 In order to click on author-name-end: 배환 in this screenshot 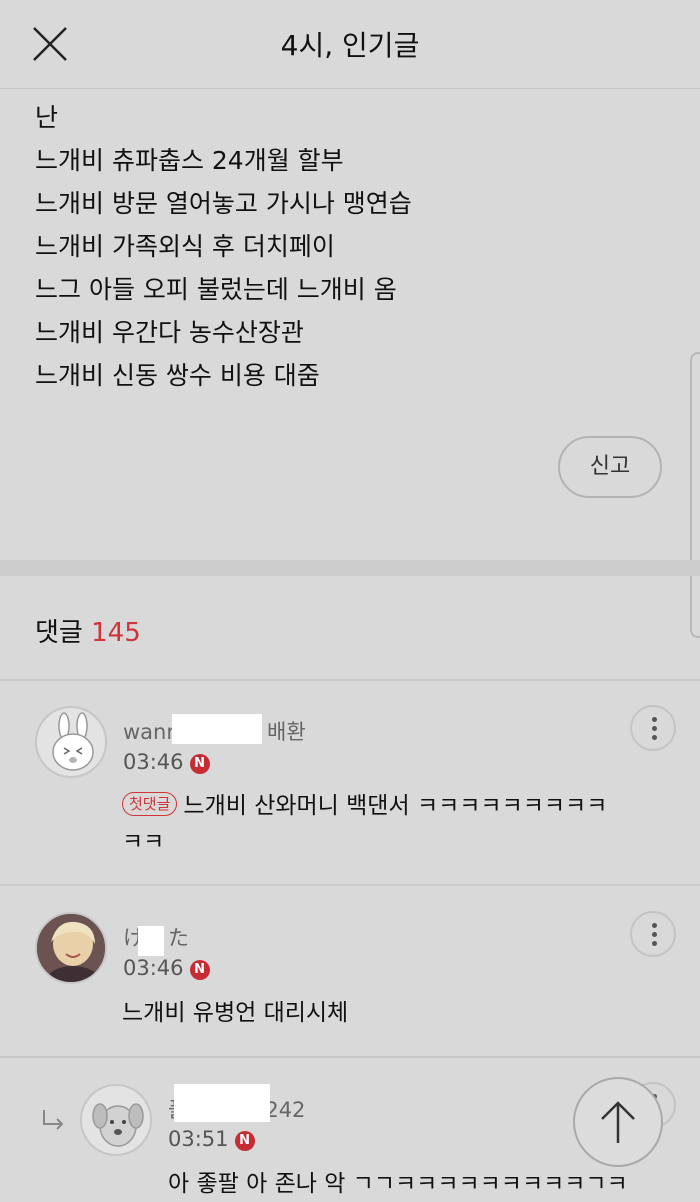, I will do `click(286, 732)`.